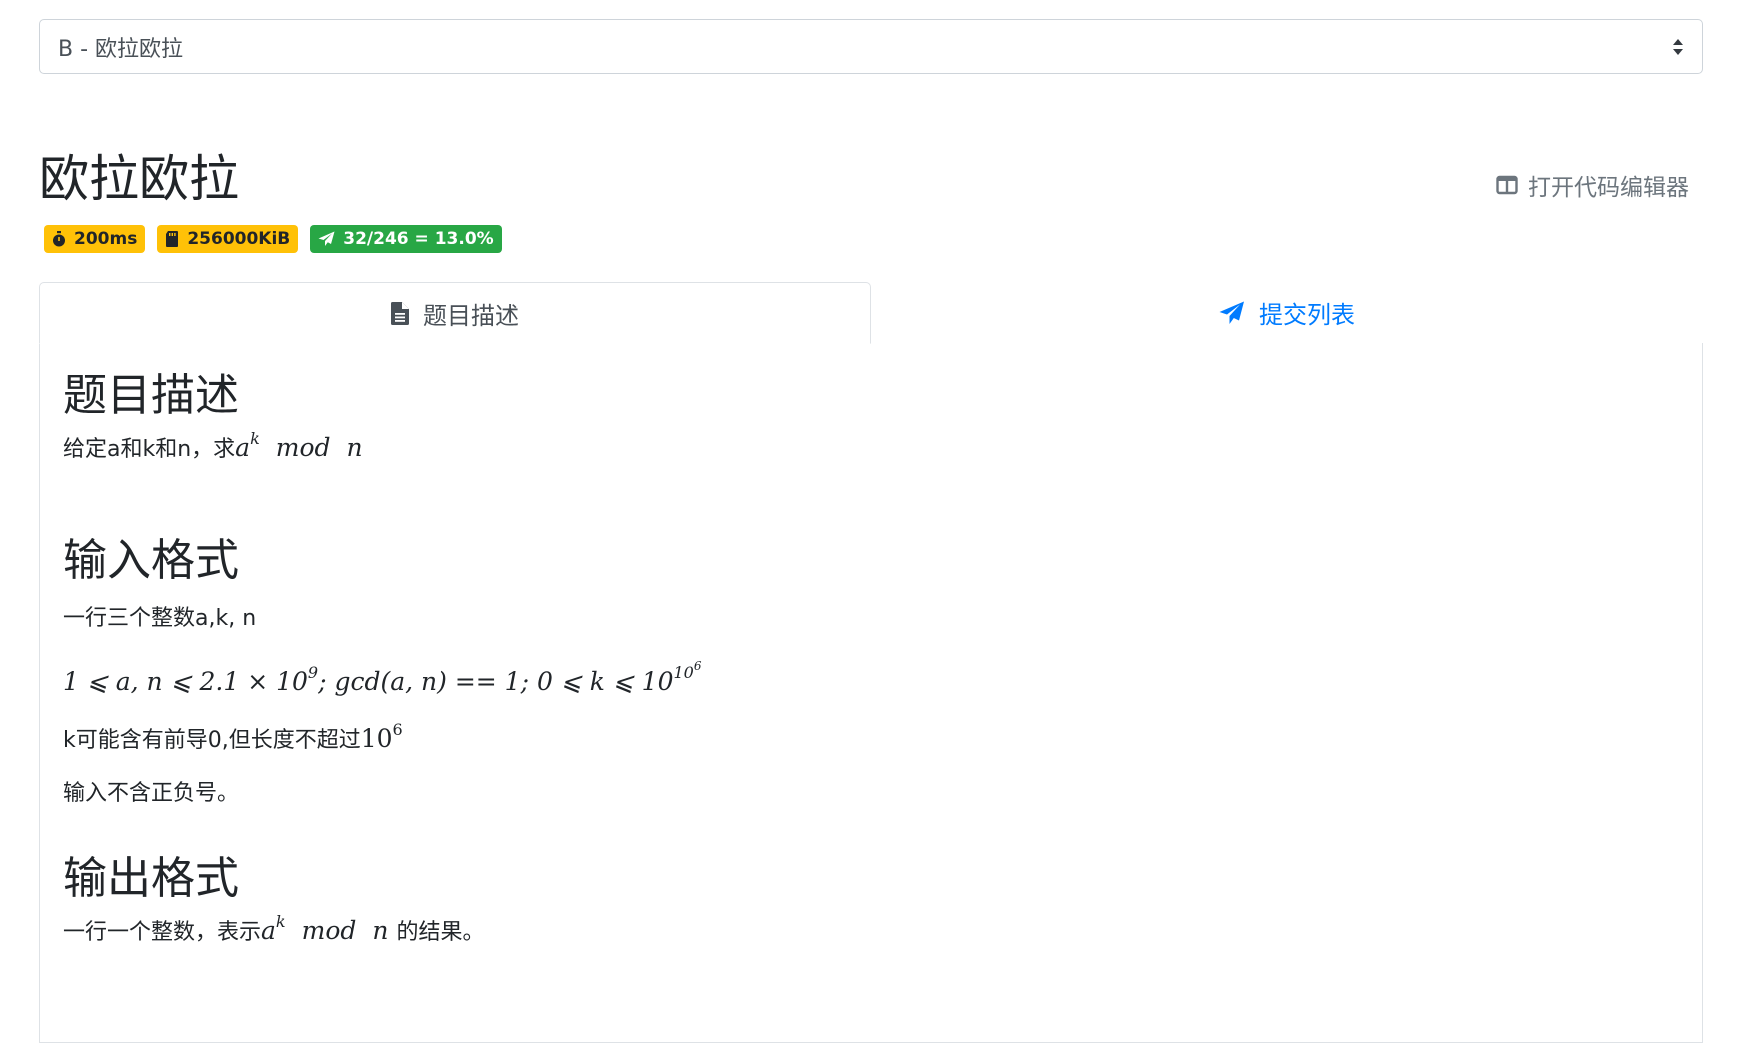 Image resolution: width=1750 pixels, height=1043 pixels. Describe the element at coordinates (1507, 185) in the screenshot. I see `columns-icon` at that location.